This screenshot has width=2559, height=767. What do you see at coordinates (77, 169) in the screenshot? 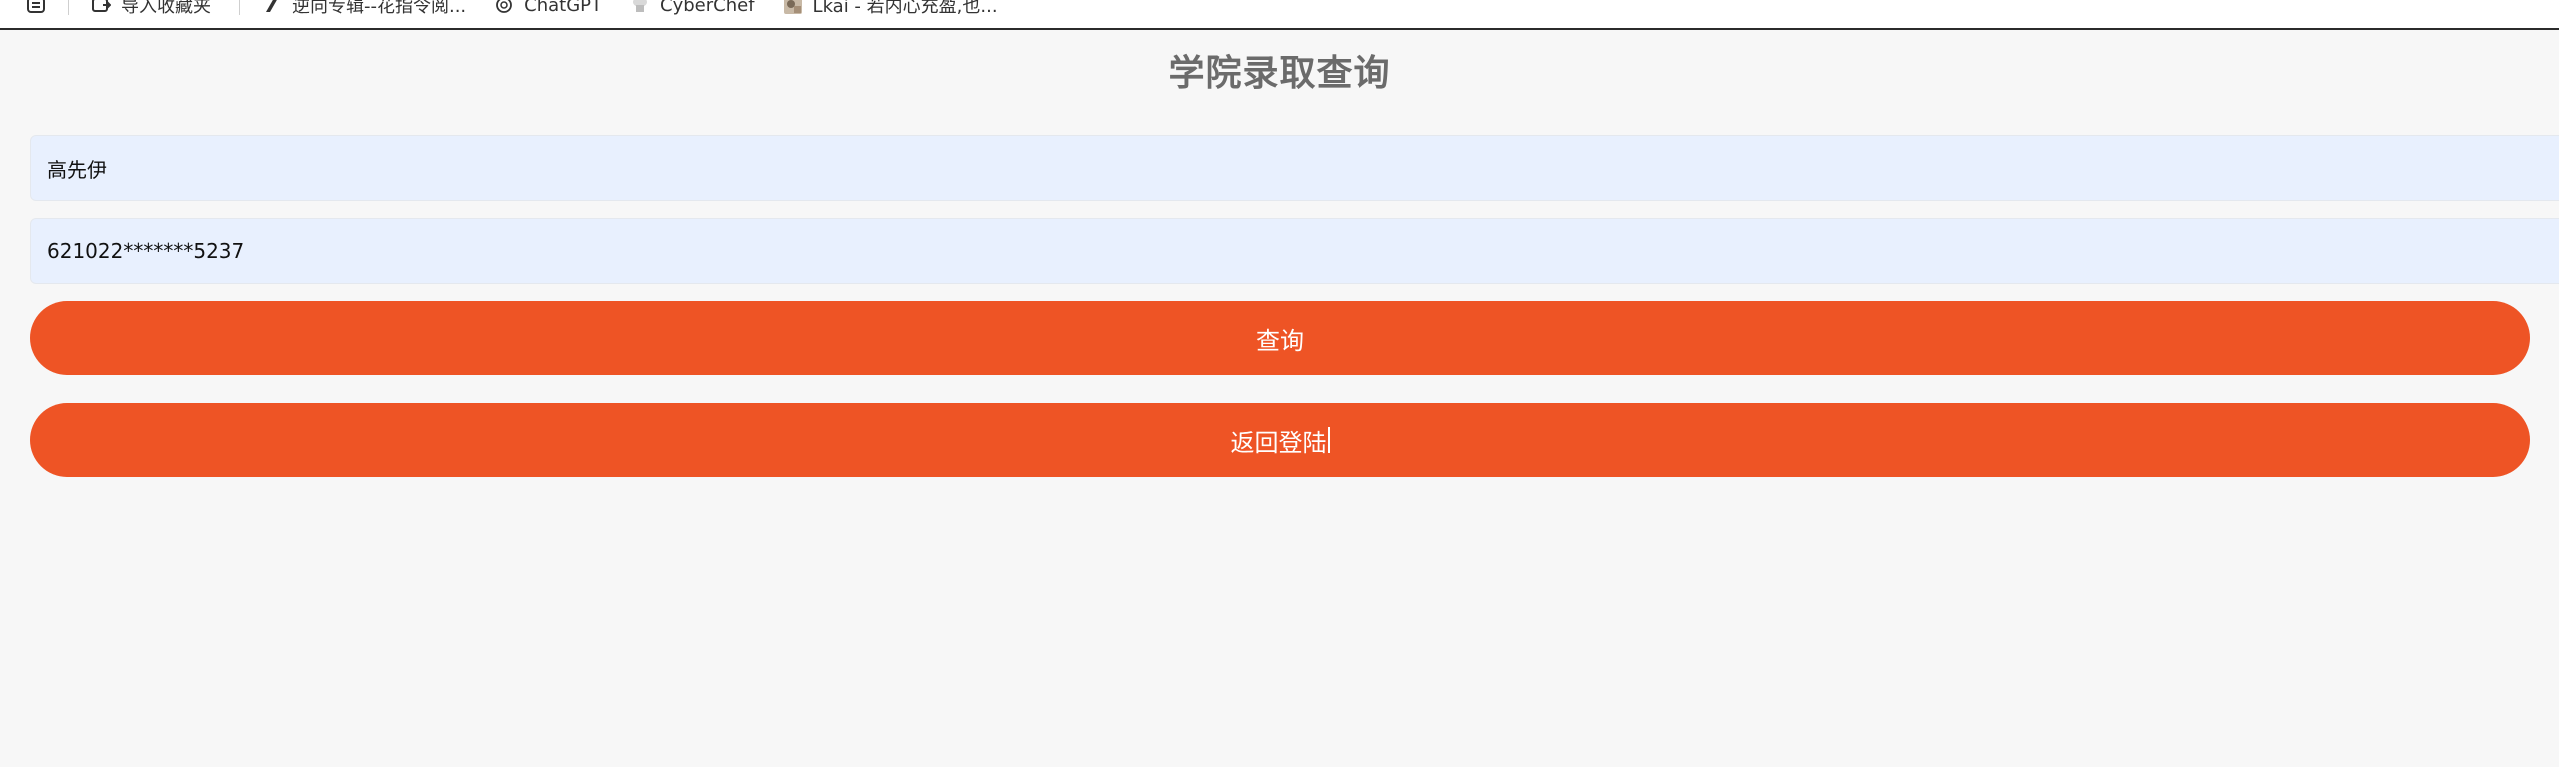
I see `name-field-value: 高先伊` at bounding box center [77, 169].